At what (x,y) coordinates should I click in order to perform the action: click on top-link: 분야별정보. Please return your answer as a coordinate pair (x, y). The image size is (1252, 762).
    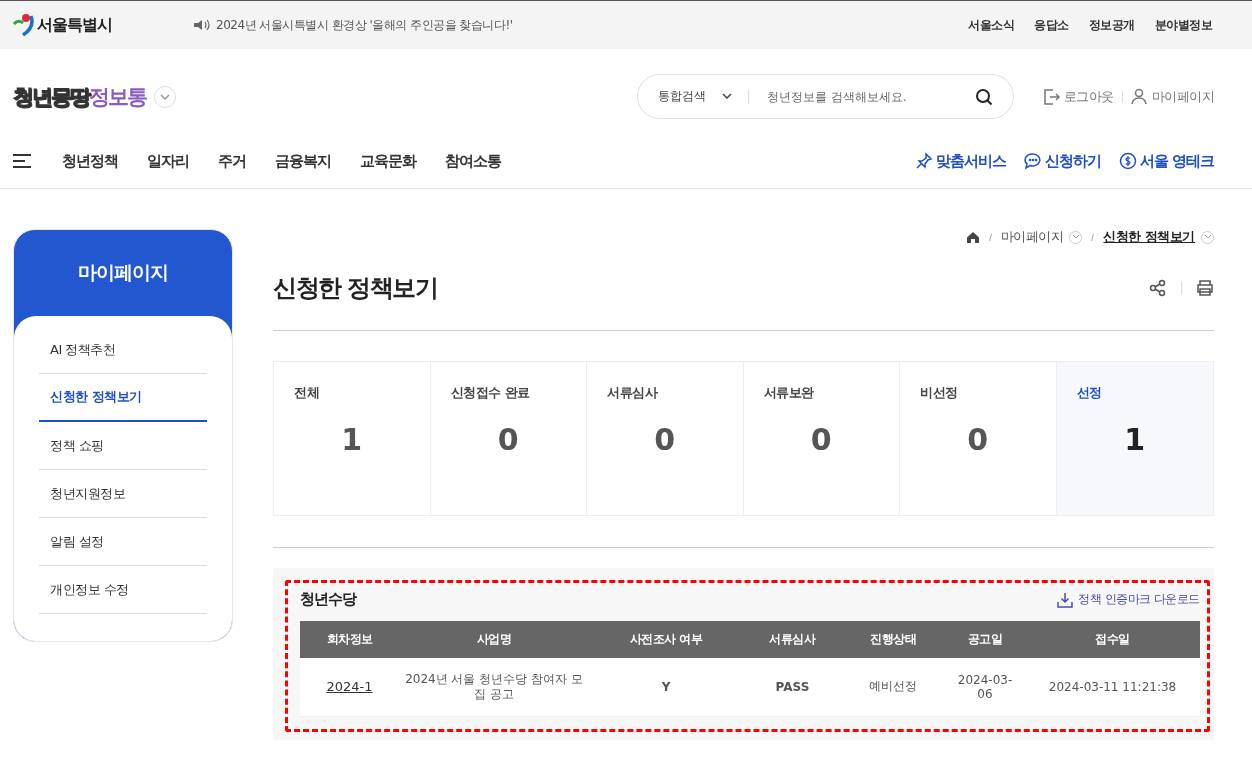
    Looking at the image, I should click on (1183, 25).